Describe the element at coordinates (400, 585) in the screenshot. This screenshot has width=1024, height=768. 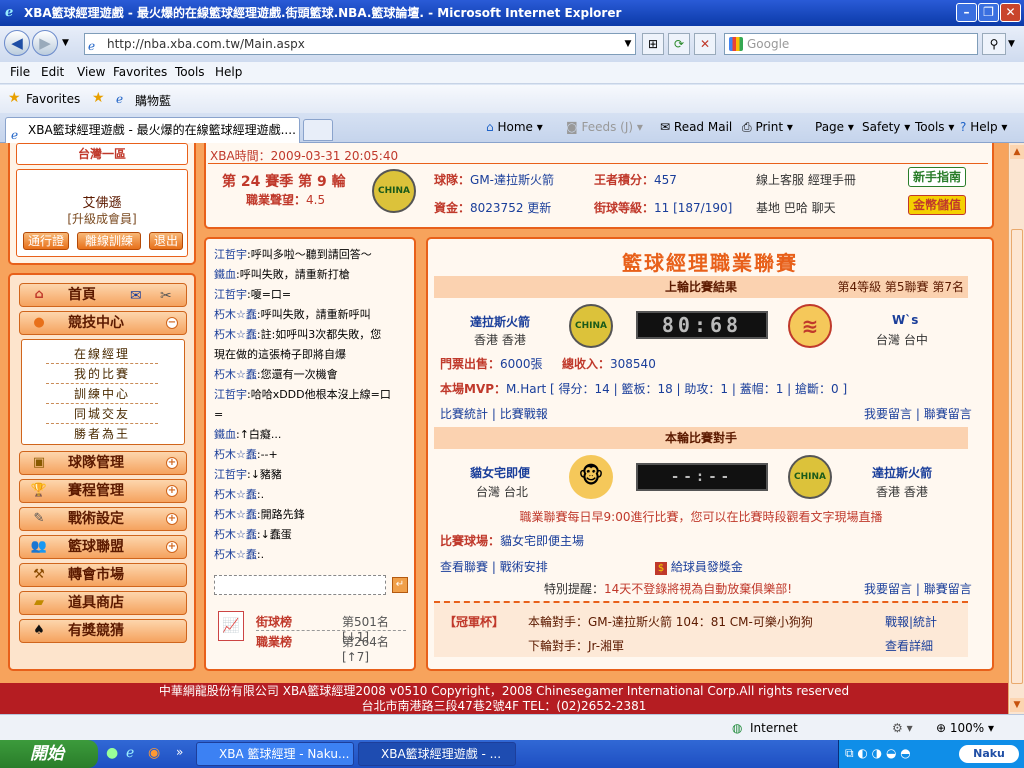
I see `send-icon: ↵` at that location.